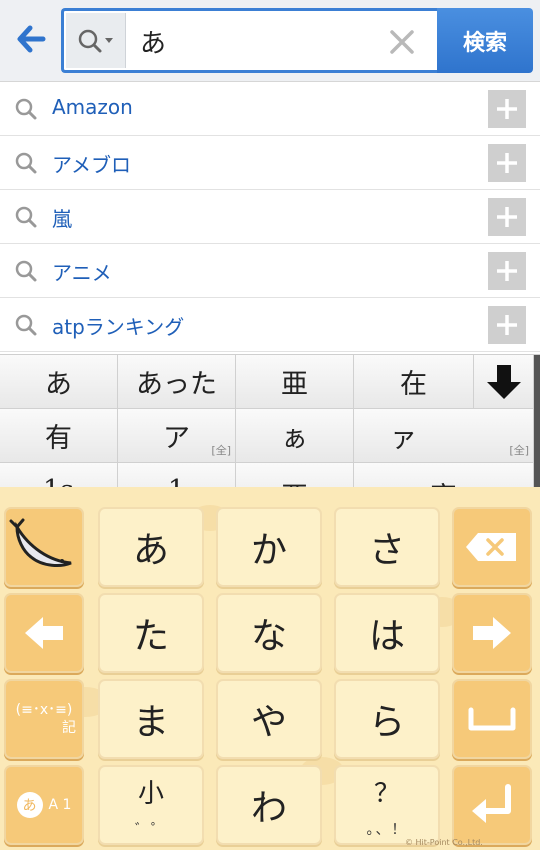 This screenshot has width=540, height=850. I want to click on back-arrow-icon, so click(31, 39).